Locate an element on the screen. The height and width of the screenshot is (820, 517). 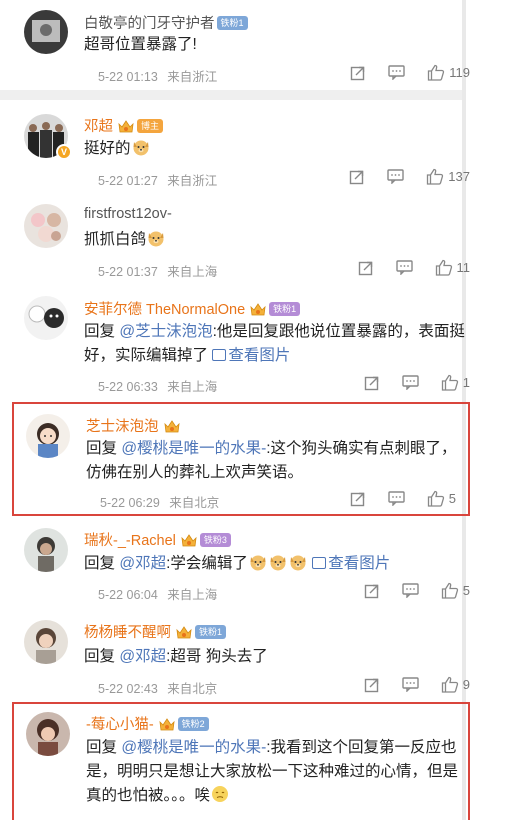
comment-item: V 邓超 博主 挺好的 5-22 01:27 来自浙江 137 is located at coordinates (241, 146).